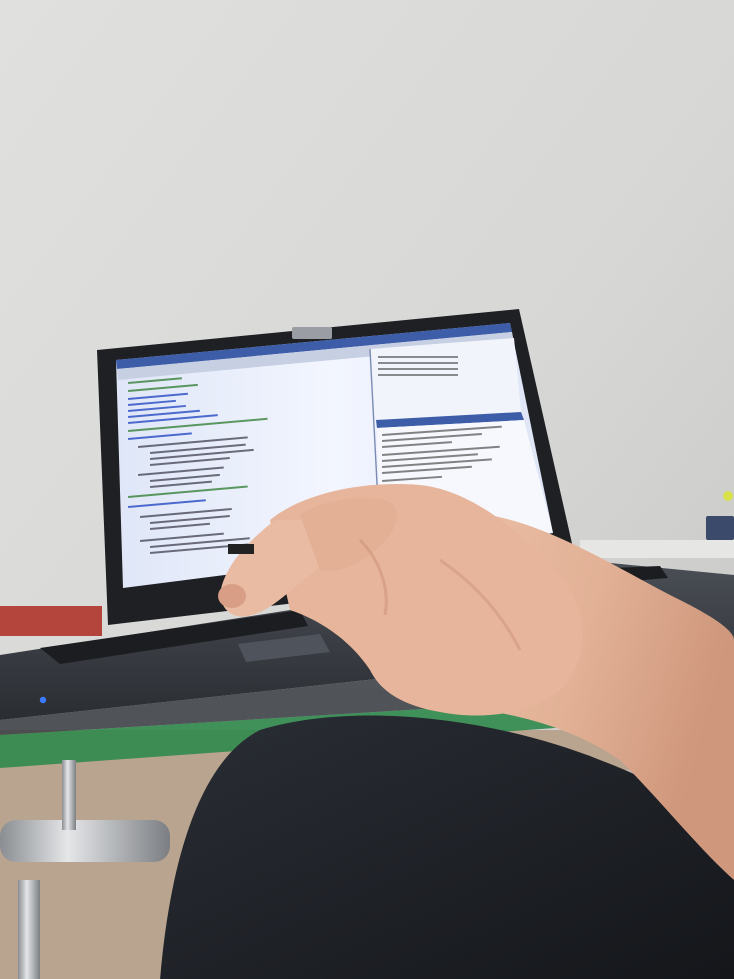  What do you see at coordinates (29, 929) in the screenshot?
I see `chair-leg` at bounding box center [29, 929].